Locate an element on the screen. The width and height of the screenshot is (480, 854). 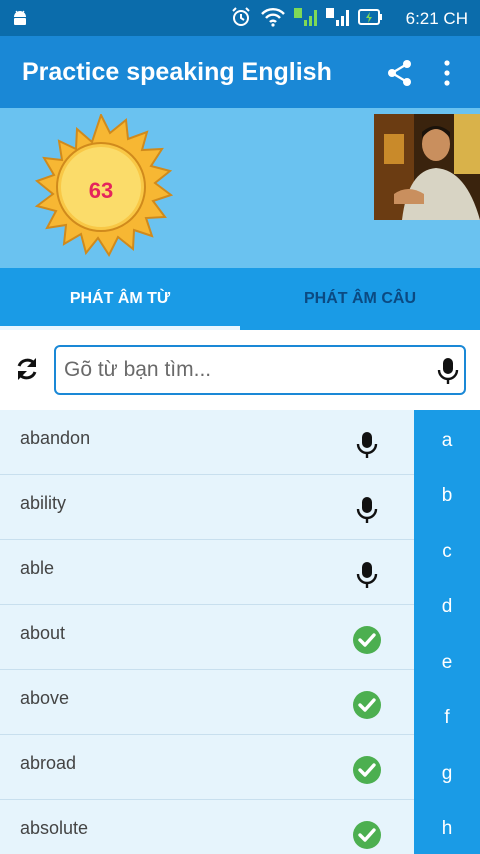
word-label: abroad is located at coordinates (48, 763).